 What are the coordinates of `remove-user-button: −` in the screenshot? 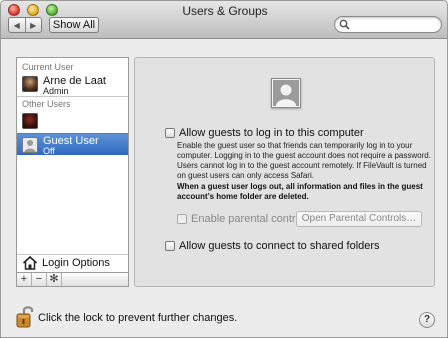 It's located at (39, 279).